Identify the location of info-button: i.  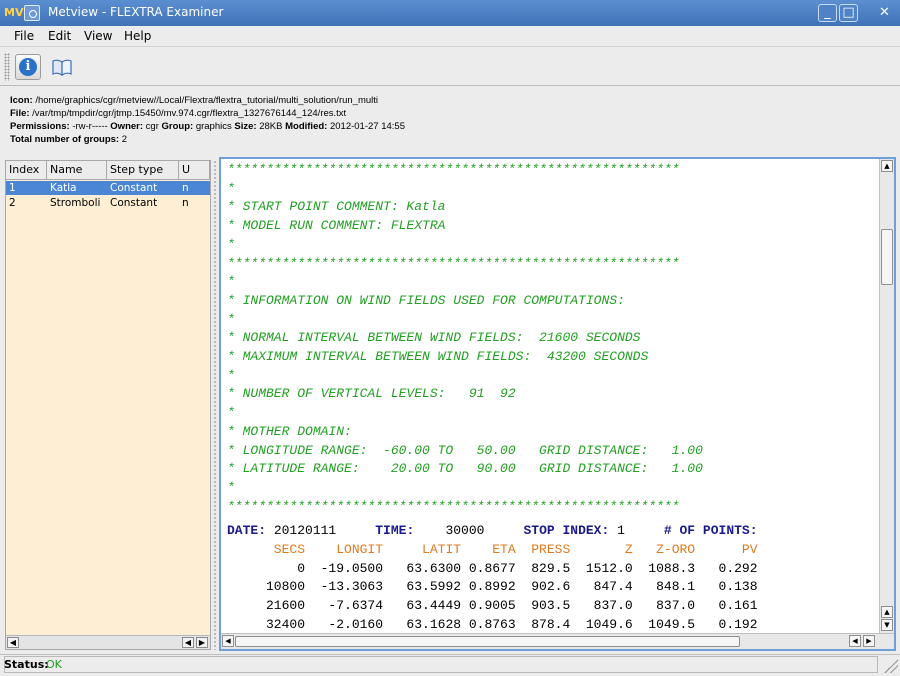
(28, 67).